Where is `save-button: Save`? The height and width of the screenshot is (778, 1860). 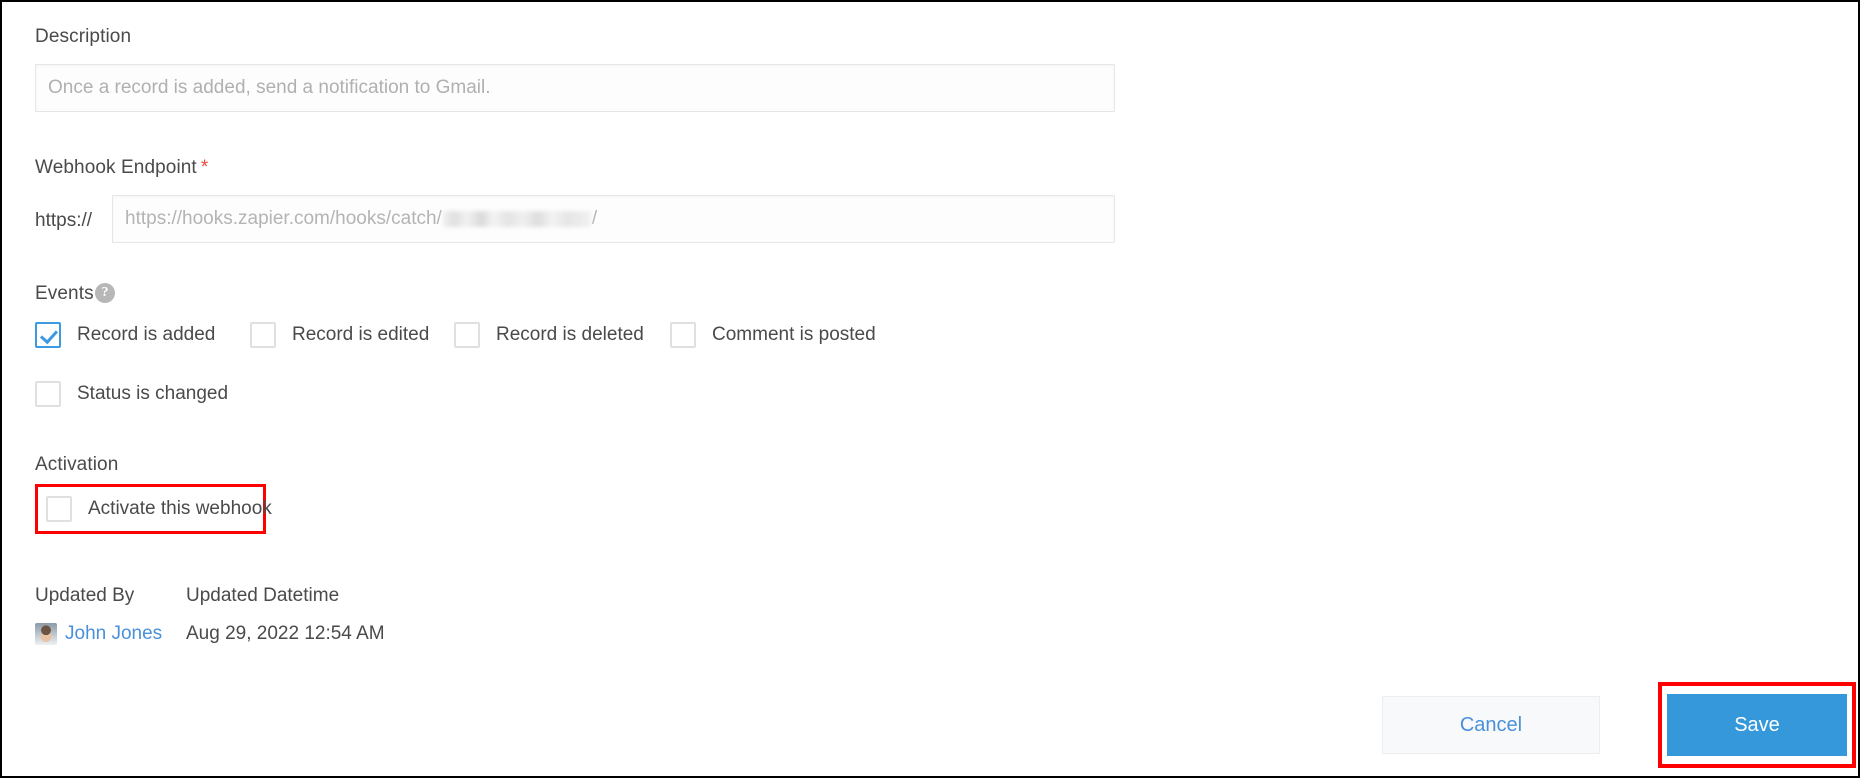
save-button: Save is located at coordinates (1757, 725).